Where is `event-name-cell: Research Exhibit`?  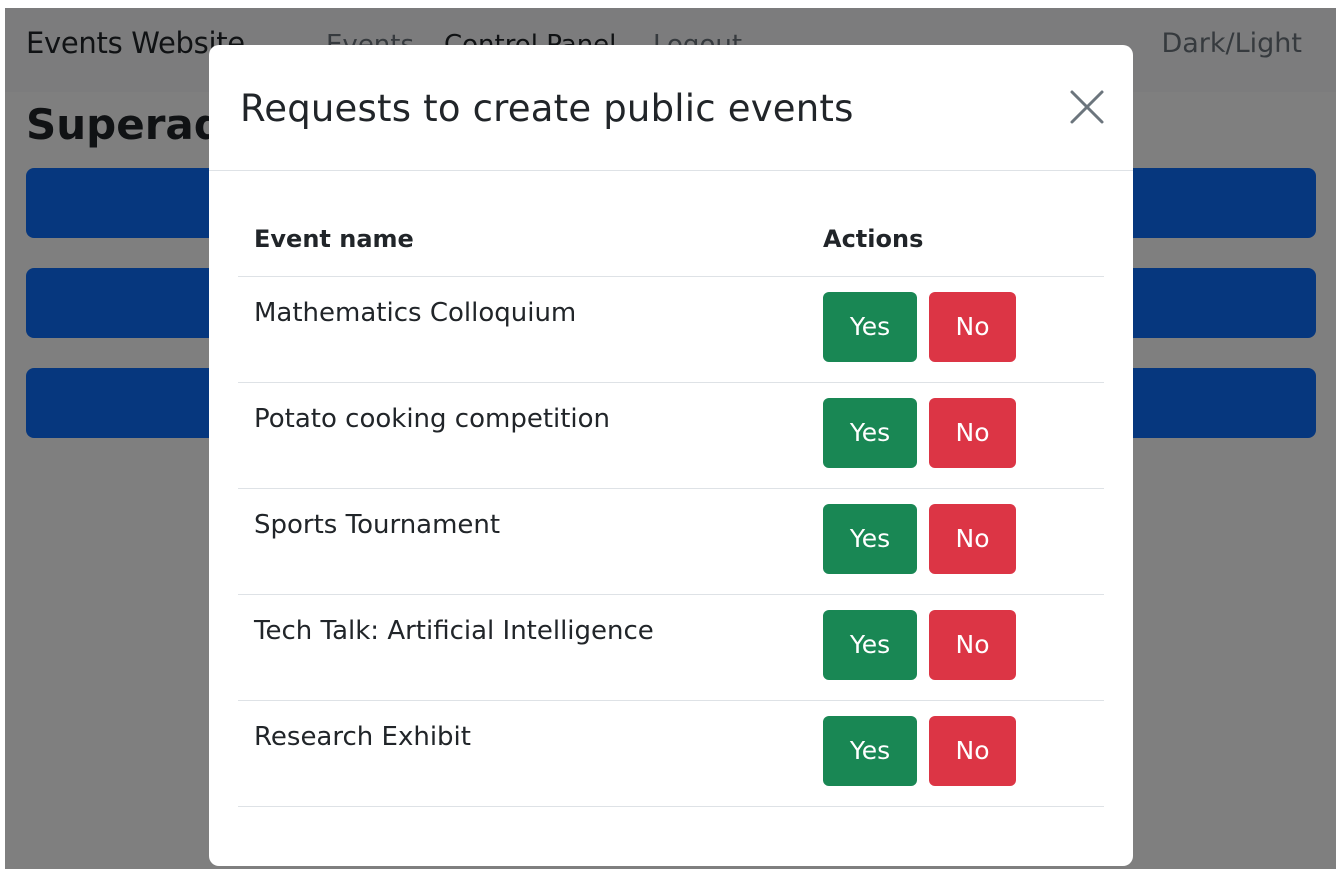
event-name-cell: Research Exhibit is located at coordinates (522, 753).